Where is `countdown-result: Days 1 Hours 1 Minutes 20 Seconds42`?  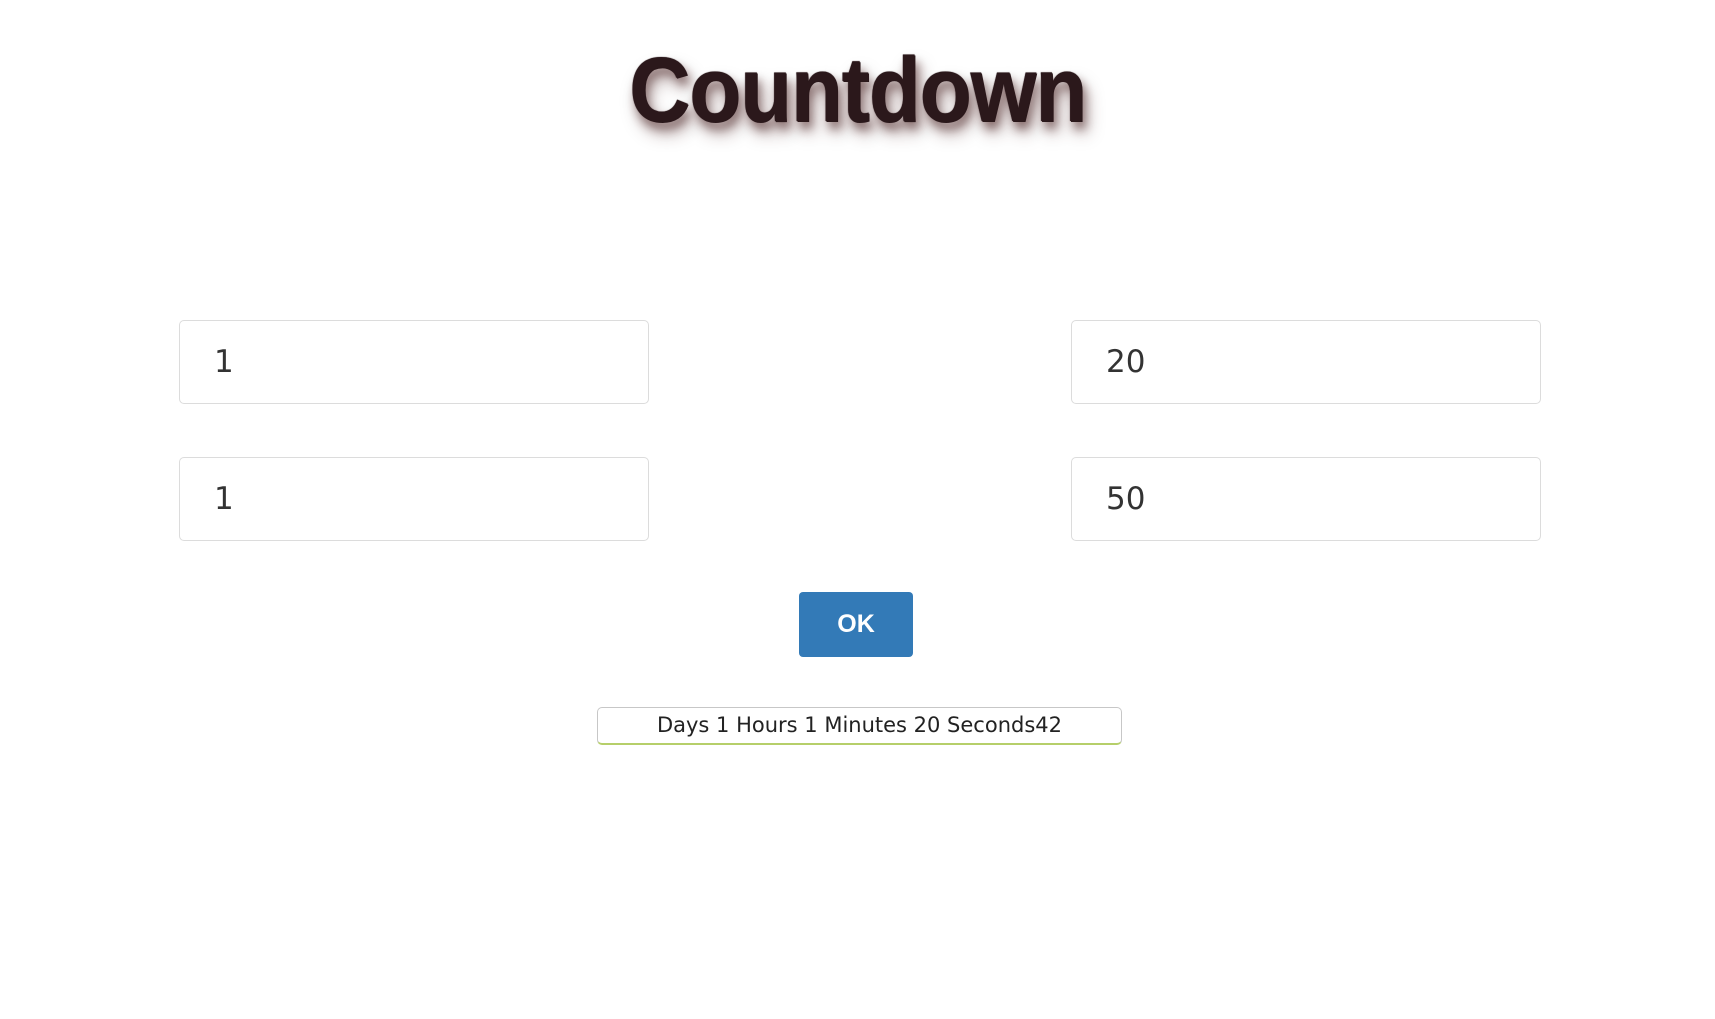 countdown-result: Days 1 Hours 1 Minutes 20 Seconds42 is located at coordinates (859, 726).